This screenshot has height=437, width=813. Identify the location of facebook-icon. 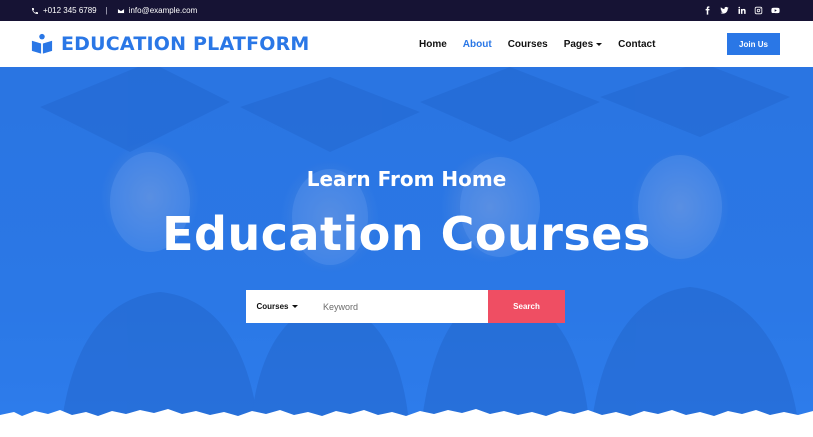
(707, 11).